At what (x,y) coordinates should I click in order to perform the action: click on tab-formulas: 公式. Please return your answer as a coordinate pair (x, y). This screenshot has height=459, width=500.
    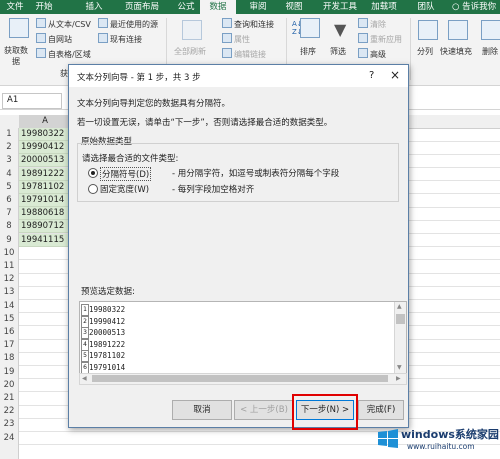
    Looking at the image, I should click on (186, 7).